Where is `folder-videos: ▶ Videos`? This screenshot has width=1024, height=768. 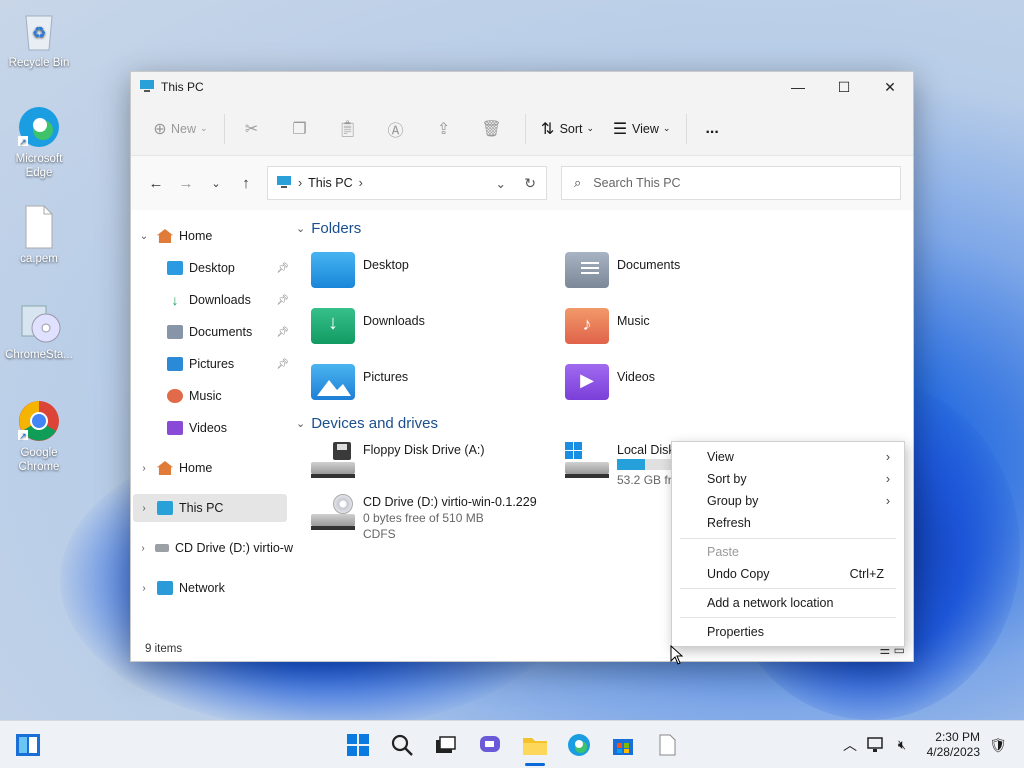 folder-videos: ▶ Videos is located at coordinates (610, 382).